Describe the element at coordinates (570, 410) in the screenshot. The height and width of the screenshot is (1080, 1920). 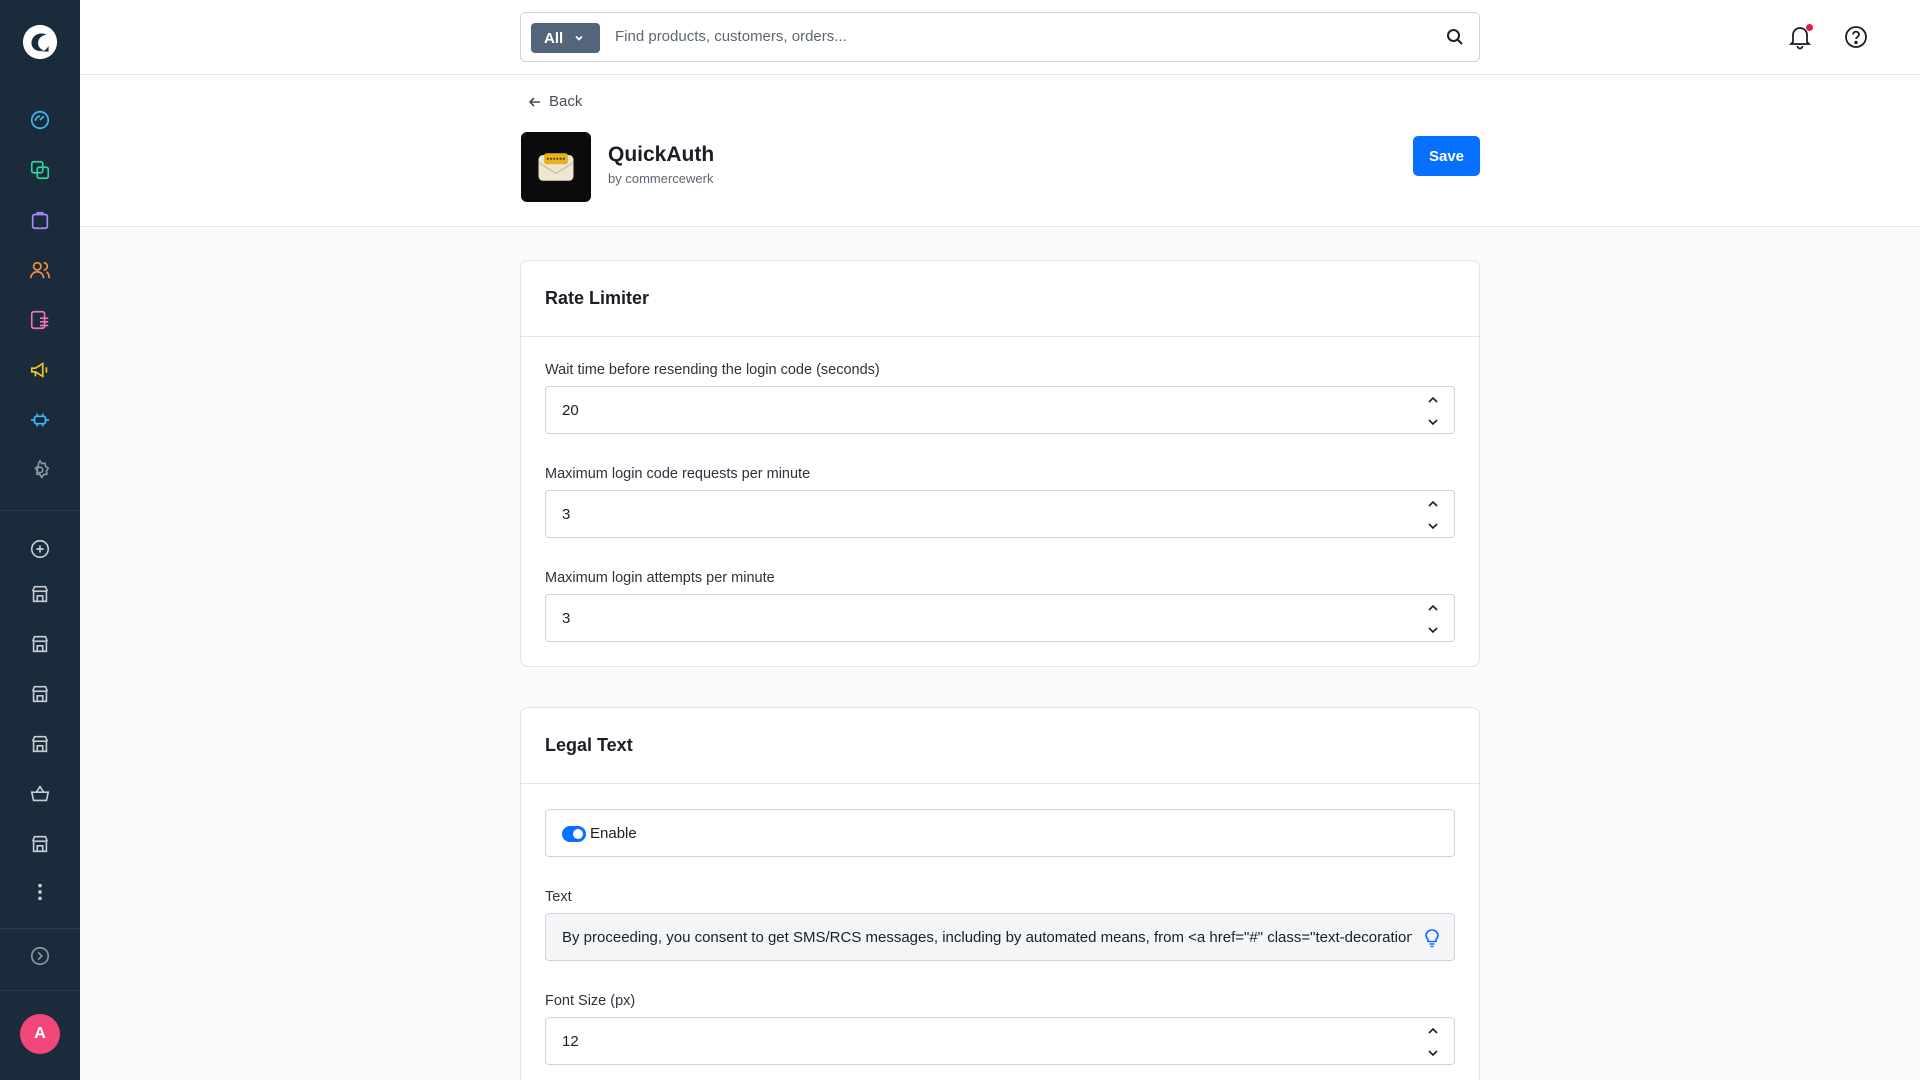
I see `input-value: 20` at that location.